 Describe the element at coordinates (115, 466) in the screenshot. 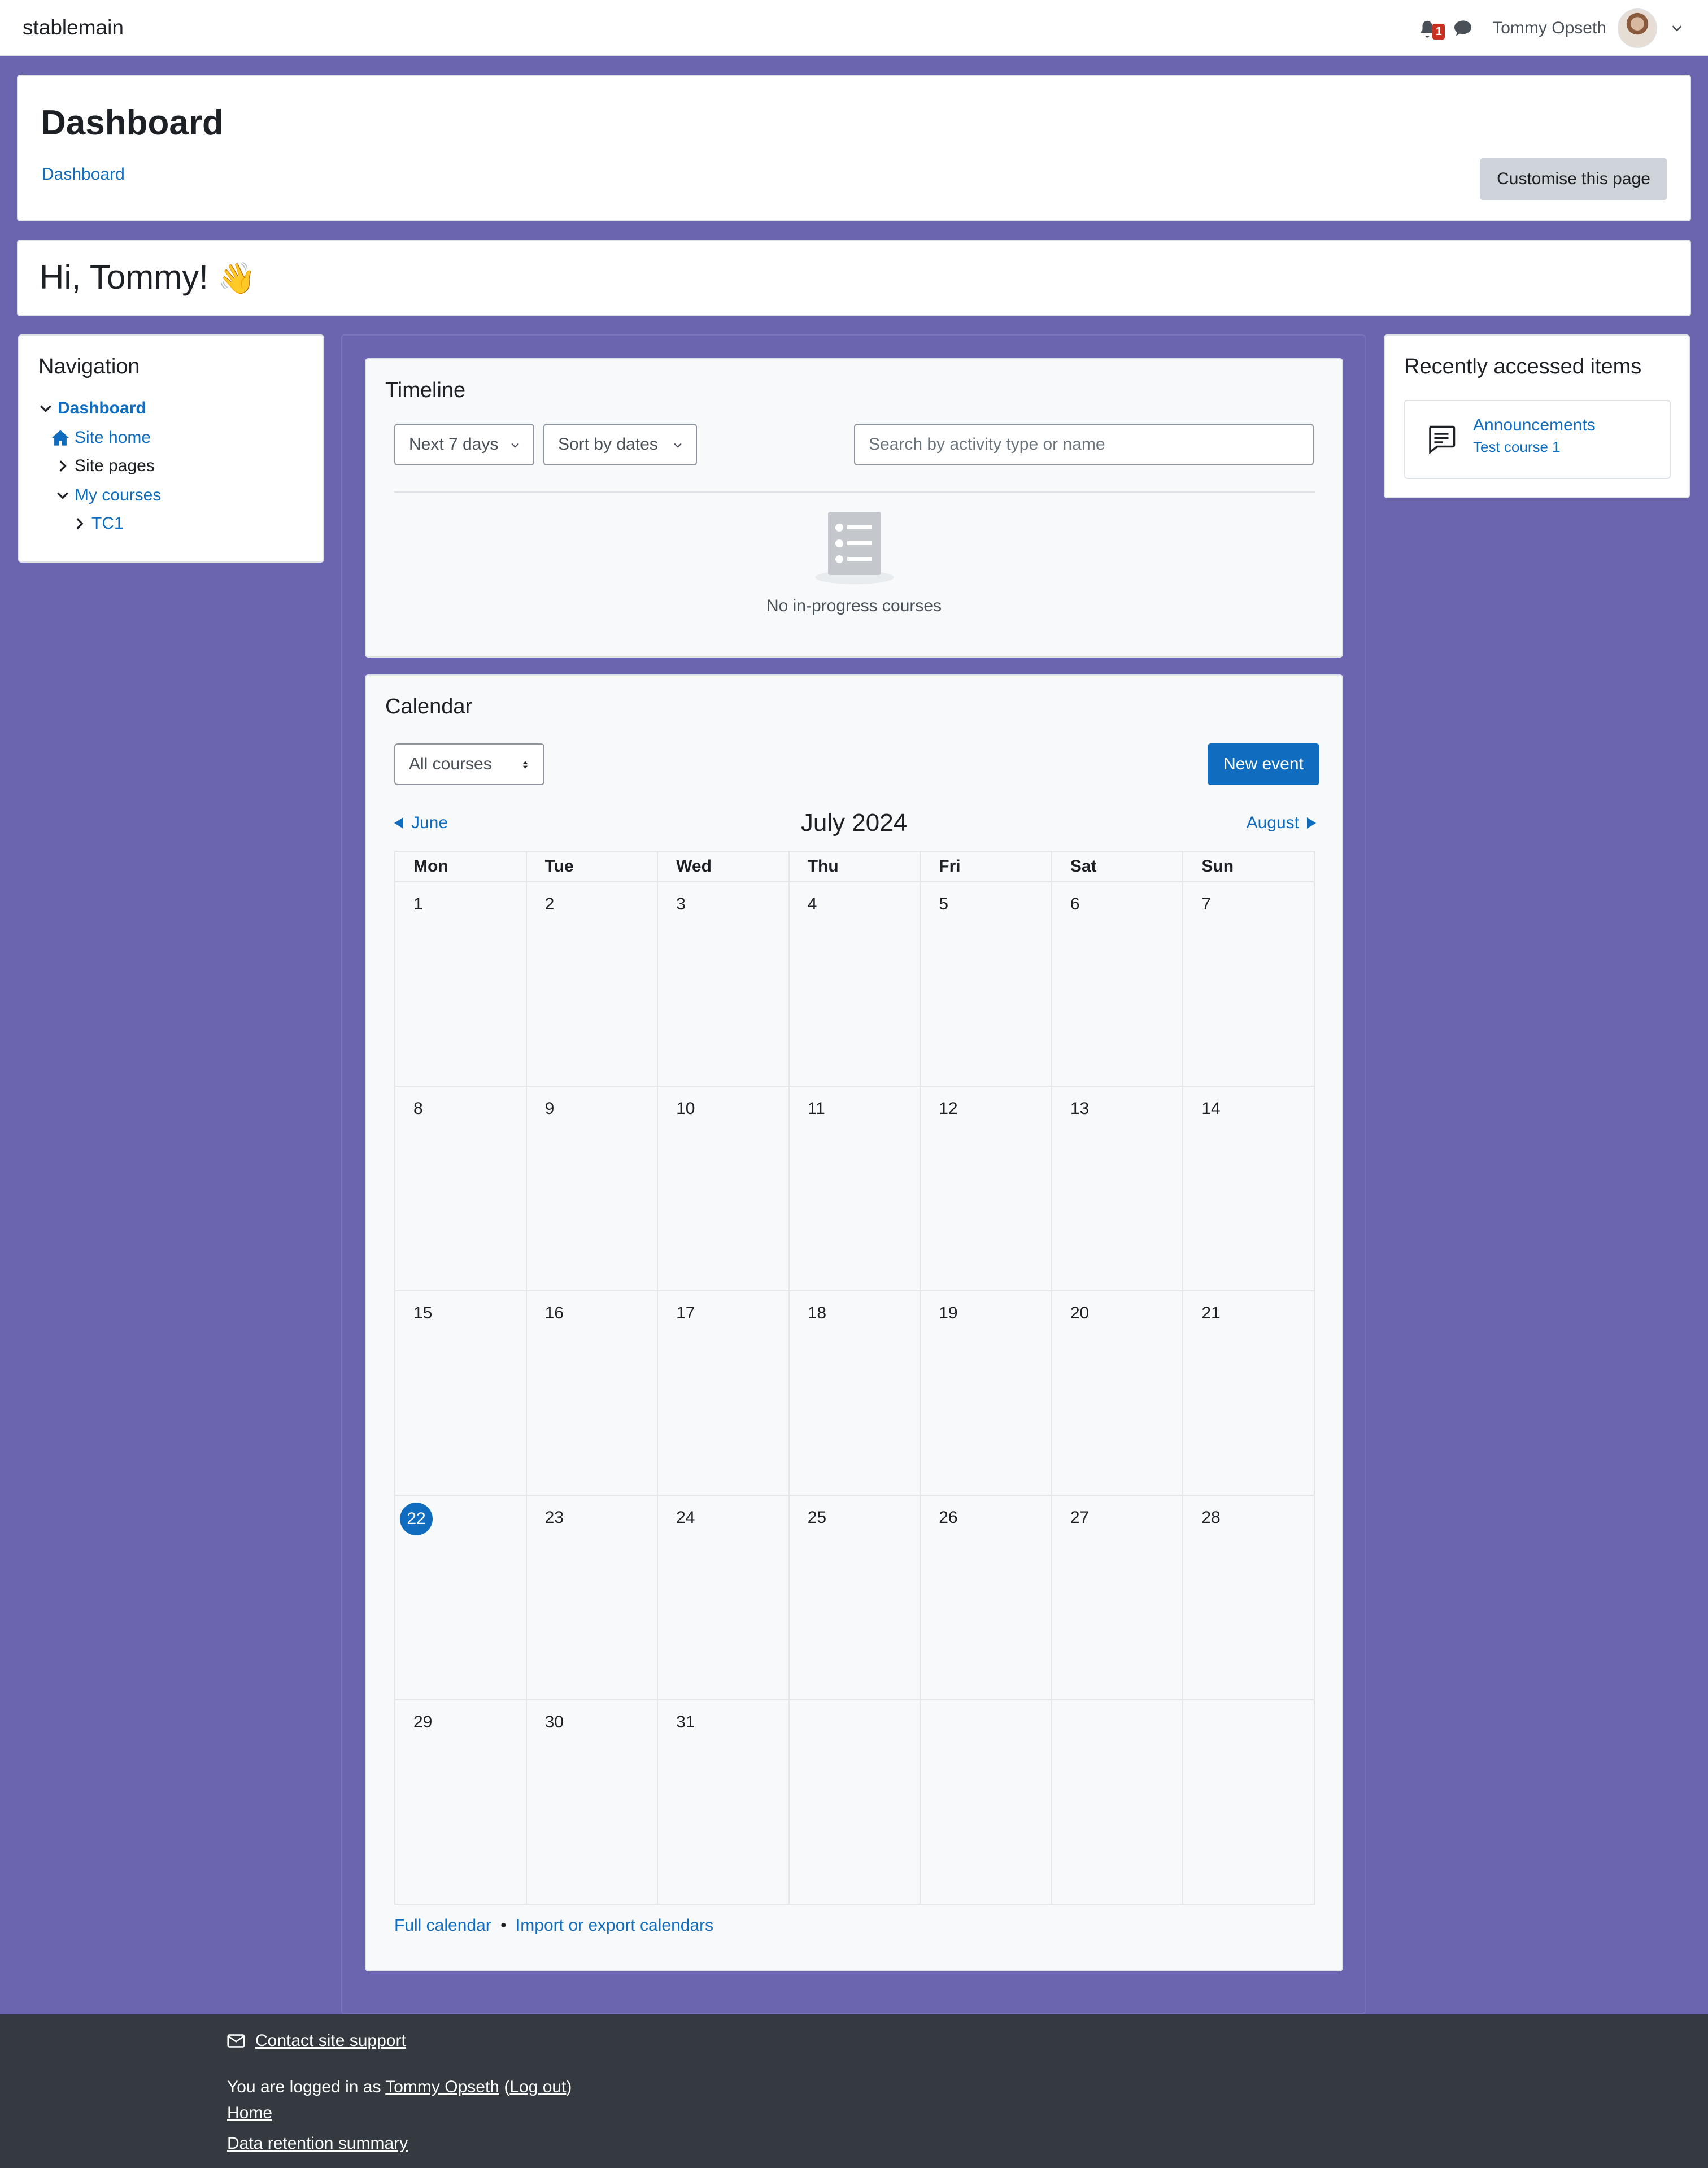

I see `nav-label-site-pages: Site pages` at that location.